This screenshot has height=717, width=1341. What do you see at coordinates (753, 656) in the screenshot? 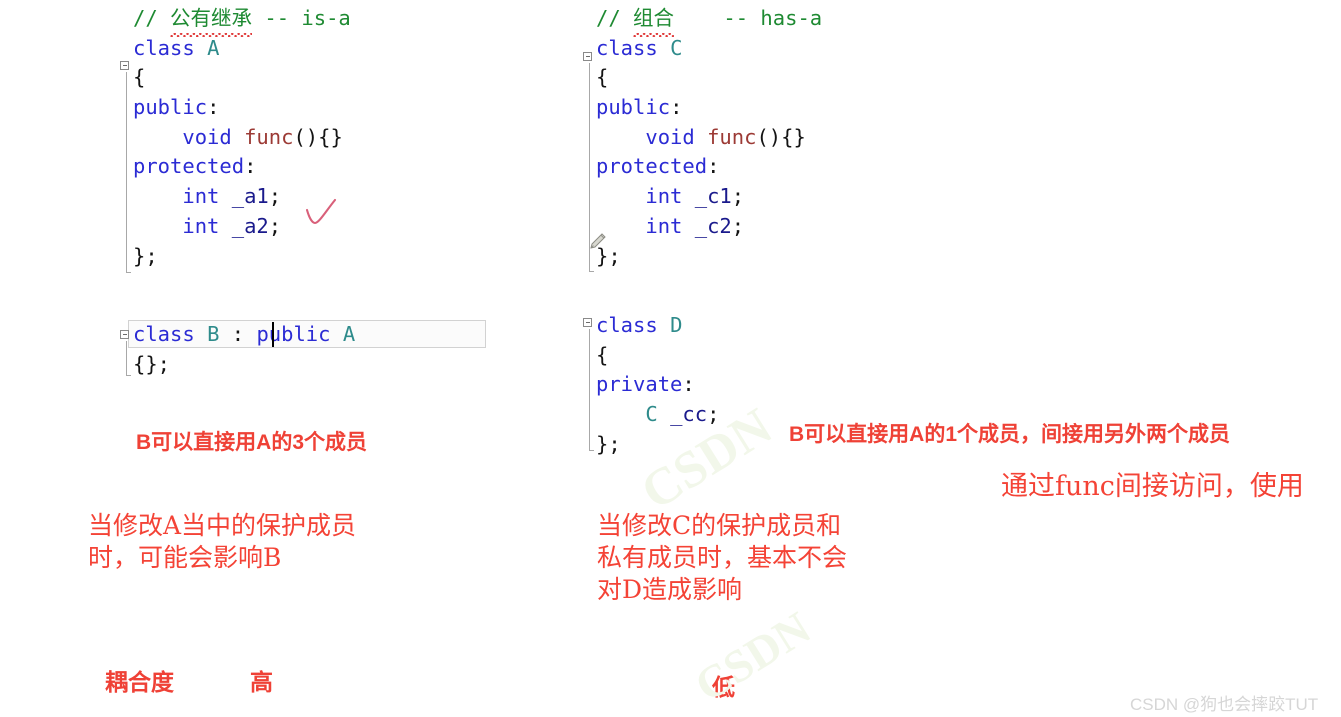
I see `background-watermark-2: CSDN` at bounding box center [753, 656].